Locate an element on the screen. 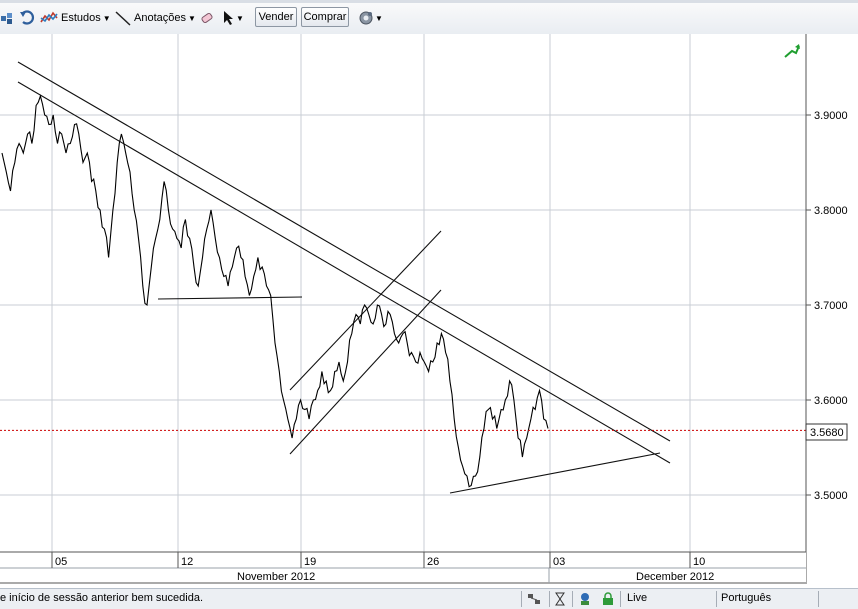 The width and height of the screenshot is (858, 609). layout-icon is located at coordinates (8, 18).